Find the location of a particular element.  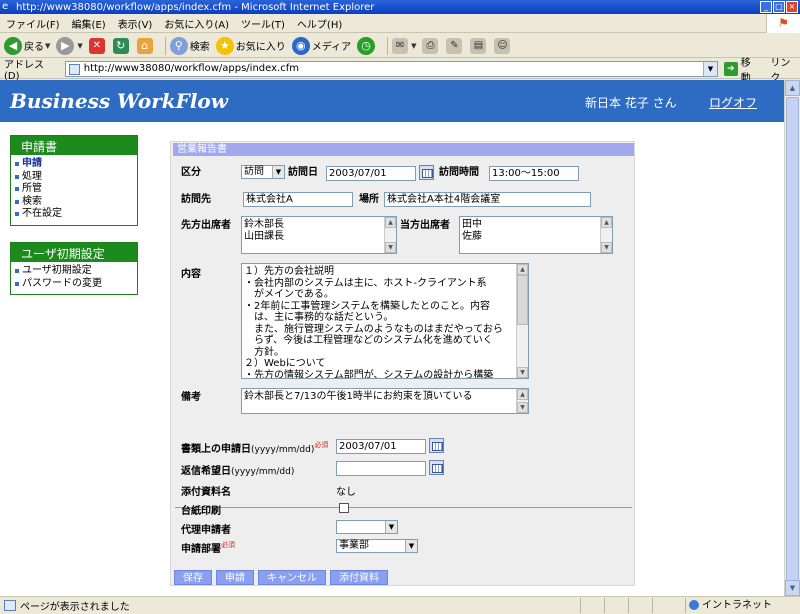

cancel-button: キャンセル is located at coordinates (292, 577).